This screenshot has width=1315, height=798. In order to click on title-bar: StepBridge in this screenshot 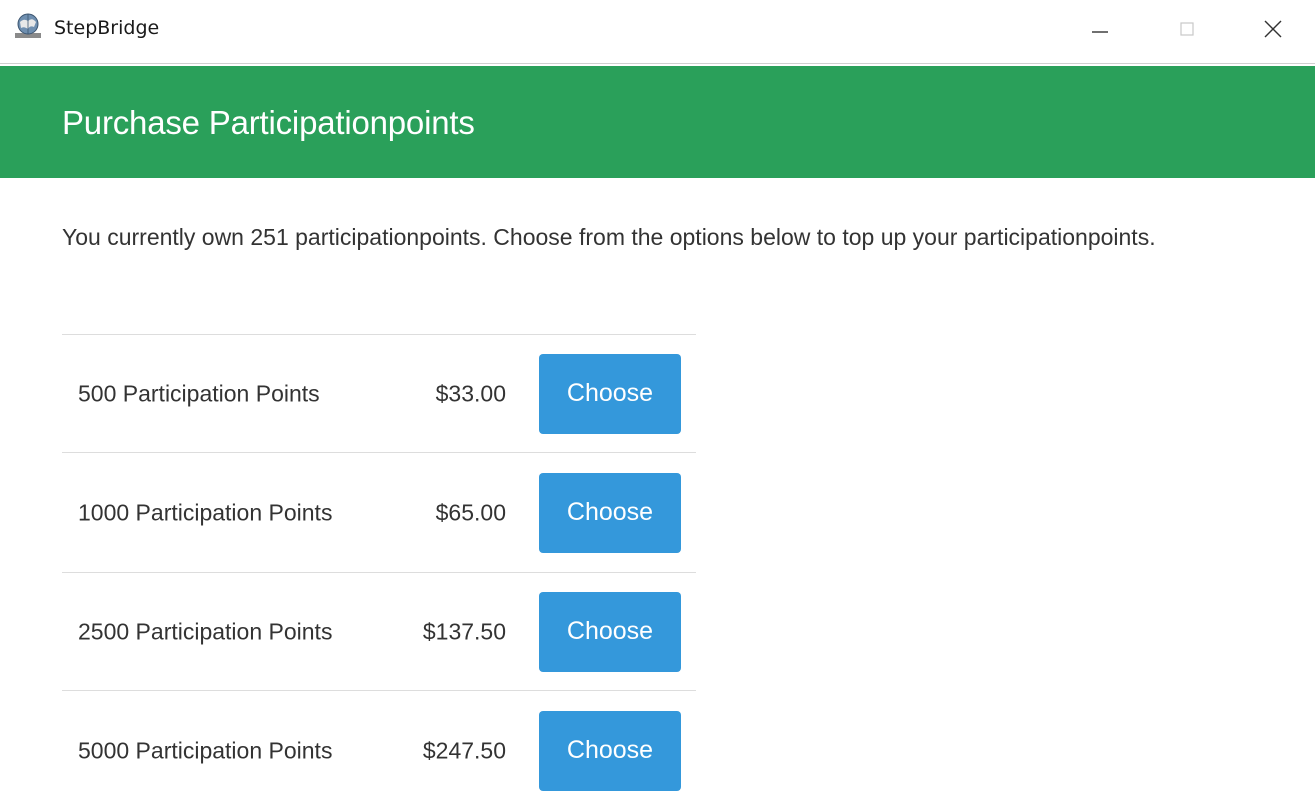, I will do `click(657, 32)`.